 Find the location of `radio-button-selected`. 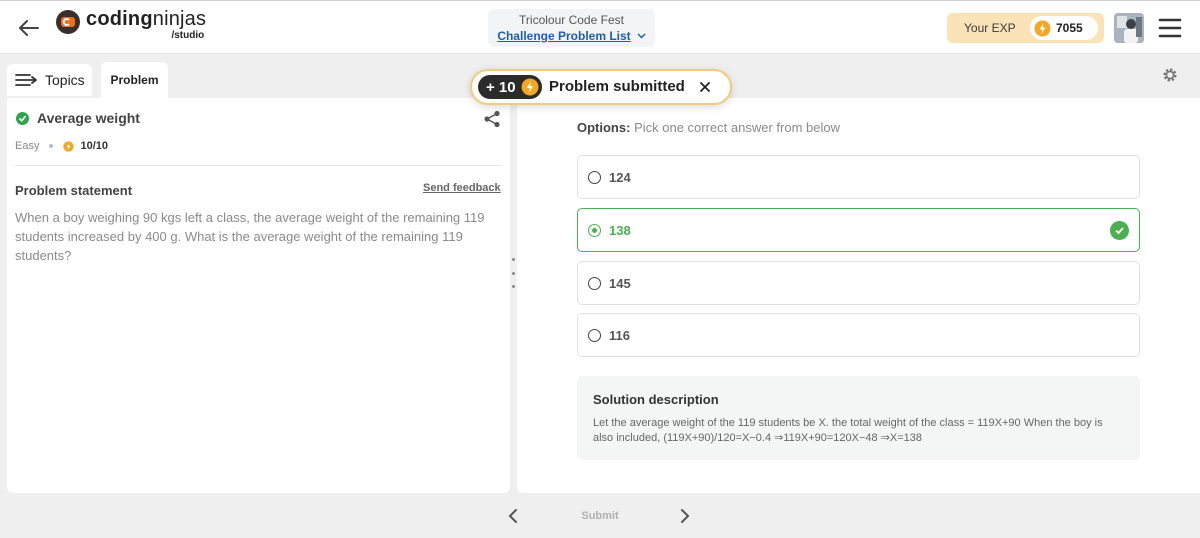

radio-button-selected is located at coordinates (594, 230).